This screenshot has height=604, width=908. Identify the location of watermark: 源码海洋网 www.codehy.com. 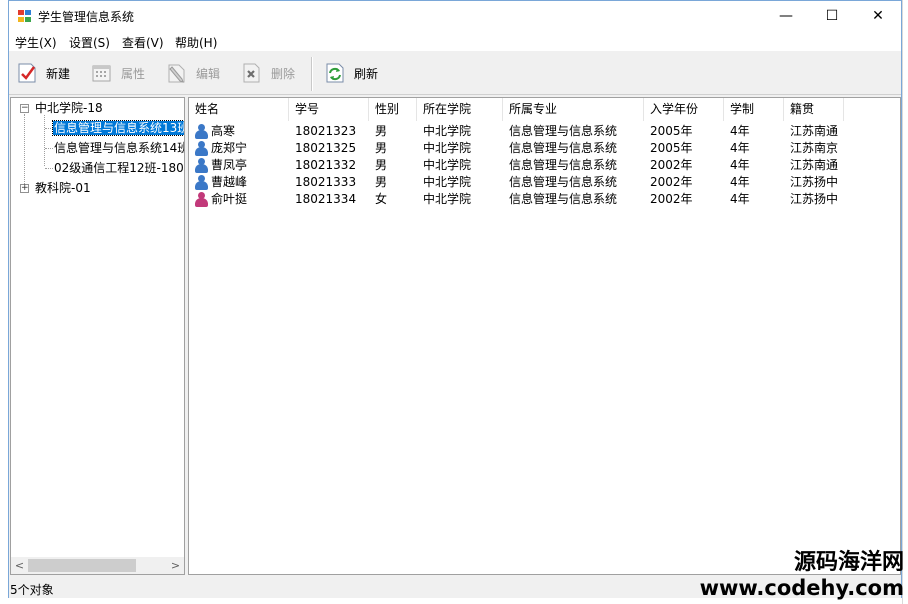
(802, 574).